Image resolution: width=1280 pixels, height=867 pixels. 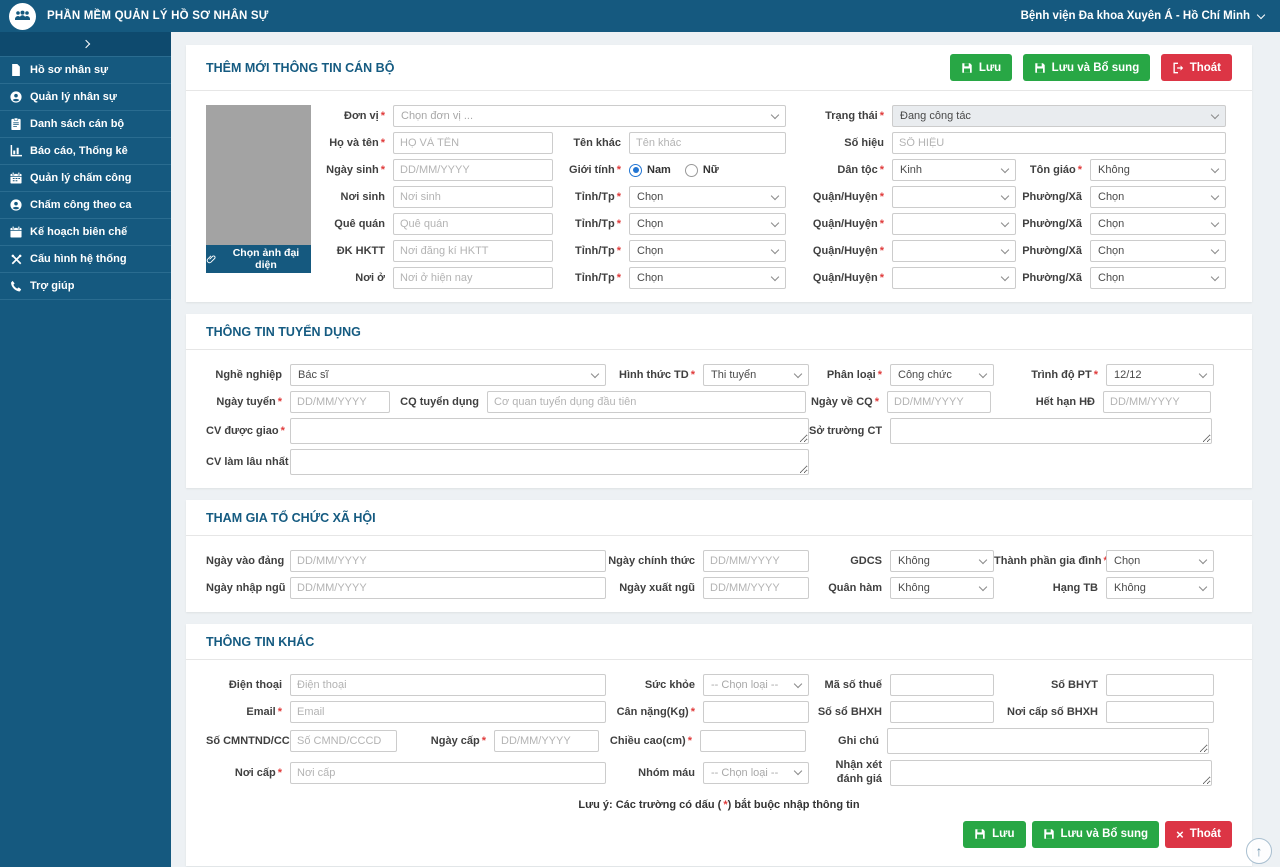 What do you see at coordinates (85, 259) in the screenshot?
I see `sidebar-item-cau-hinh-he-thong: Cấu hình hệ thống` at bounding box center [85, 259].